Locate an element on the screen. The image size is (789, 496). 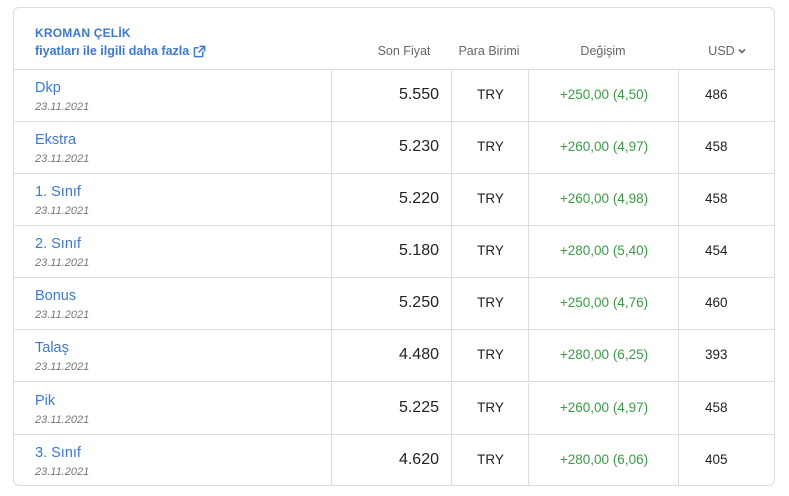
last-price: 4.480 is located at coordinates (418, 354).